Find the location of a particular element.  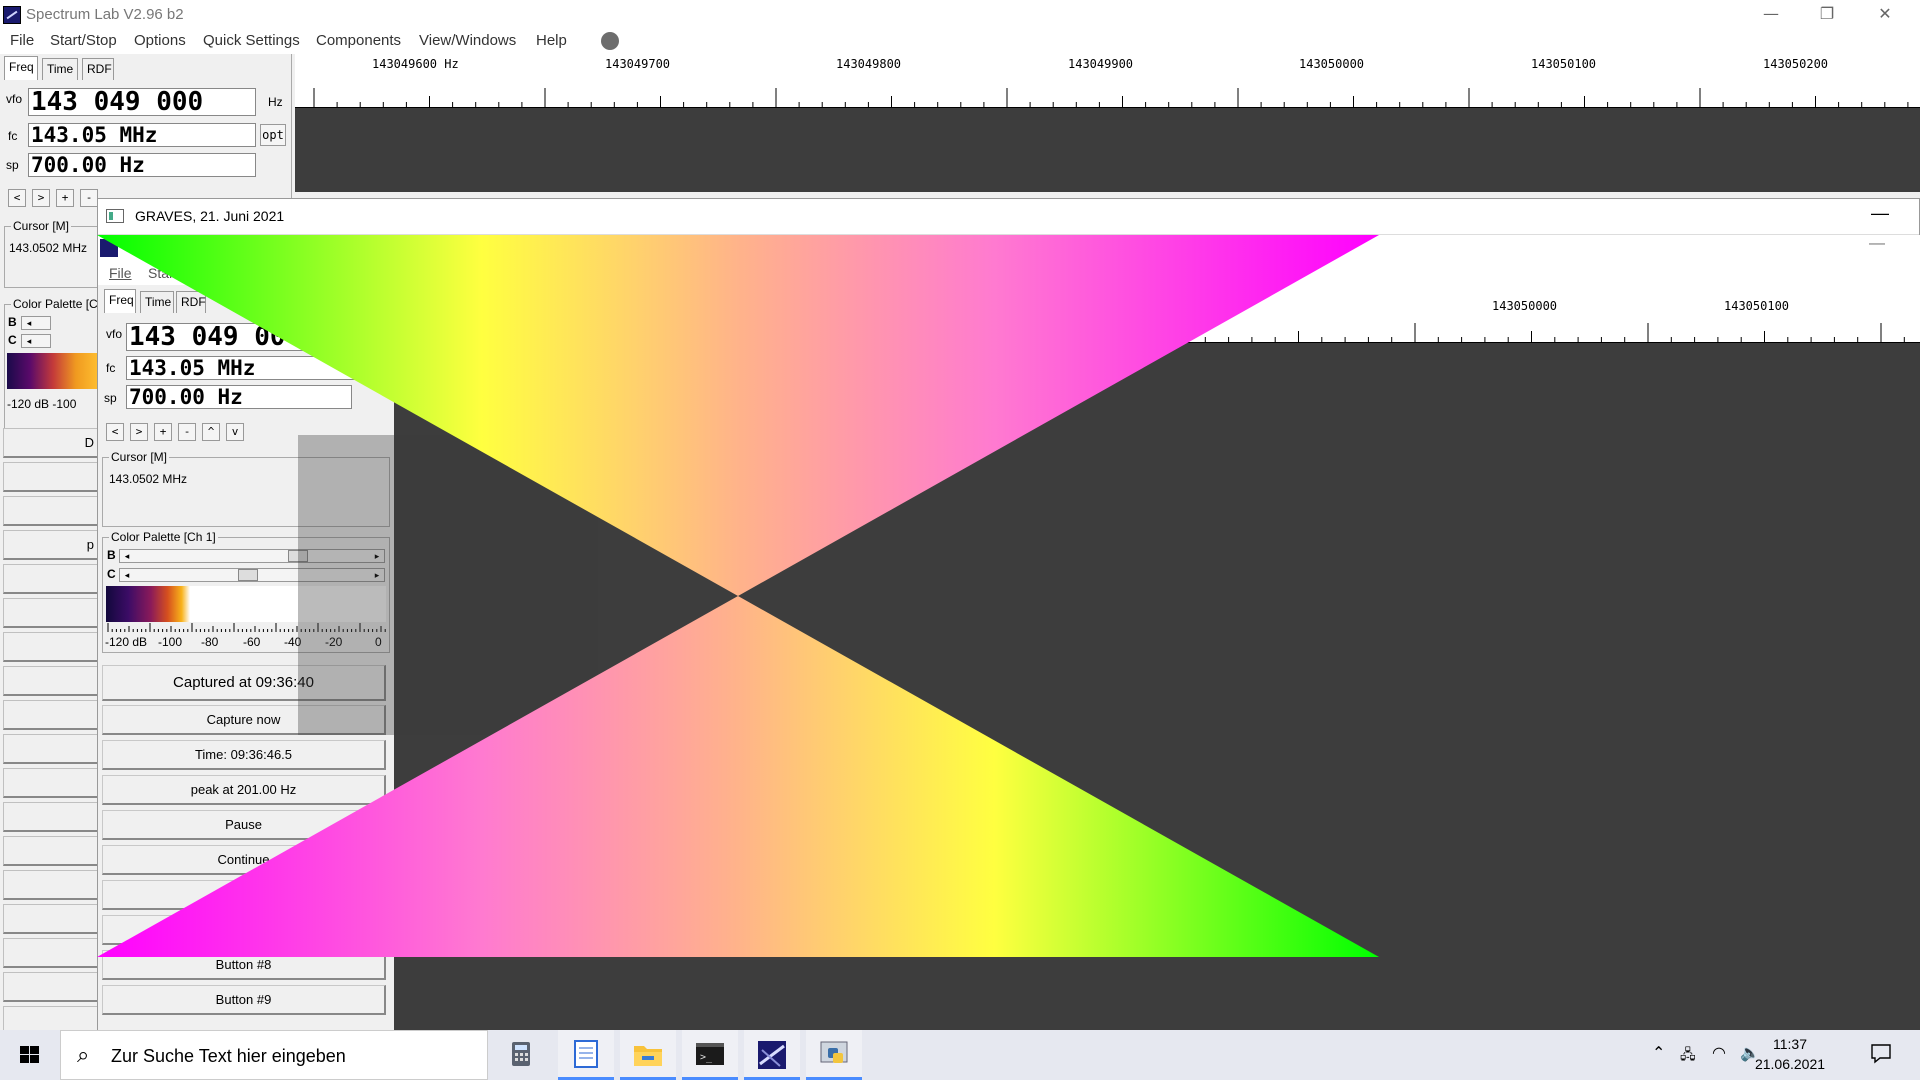

inner-minimize-icon: — is located at coordinates (1877, 244).